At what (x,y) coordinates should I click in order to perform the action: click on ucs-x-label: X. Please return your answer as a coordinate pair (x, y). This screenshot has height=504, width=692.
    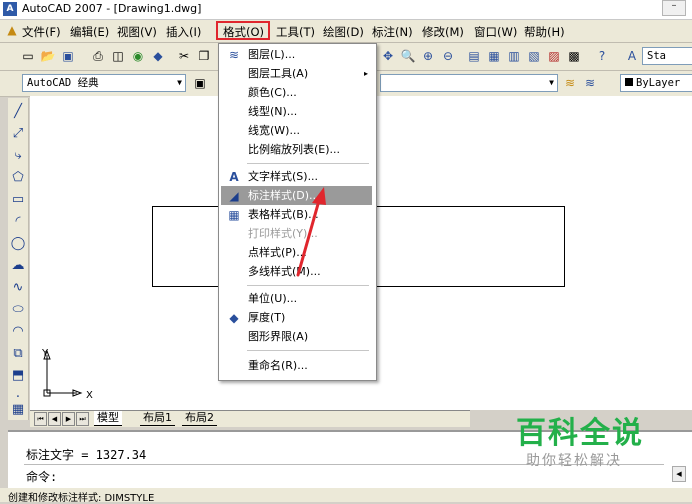
    Looking at the image, I should click on (89, 395).